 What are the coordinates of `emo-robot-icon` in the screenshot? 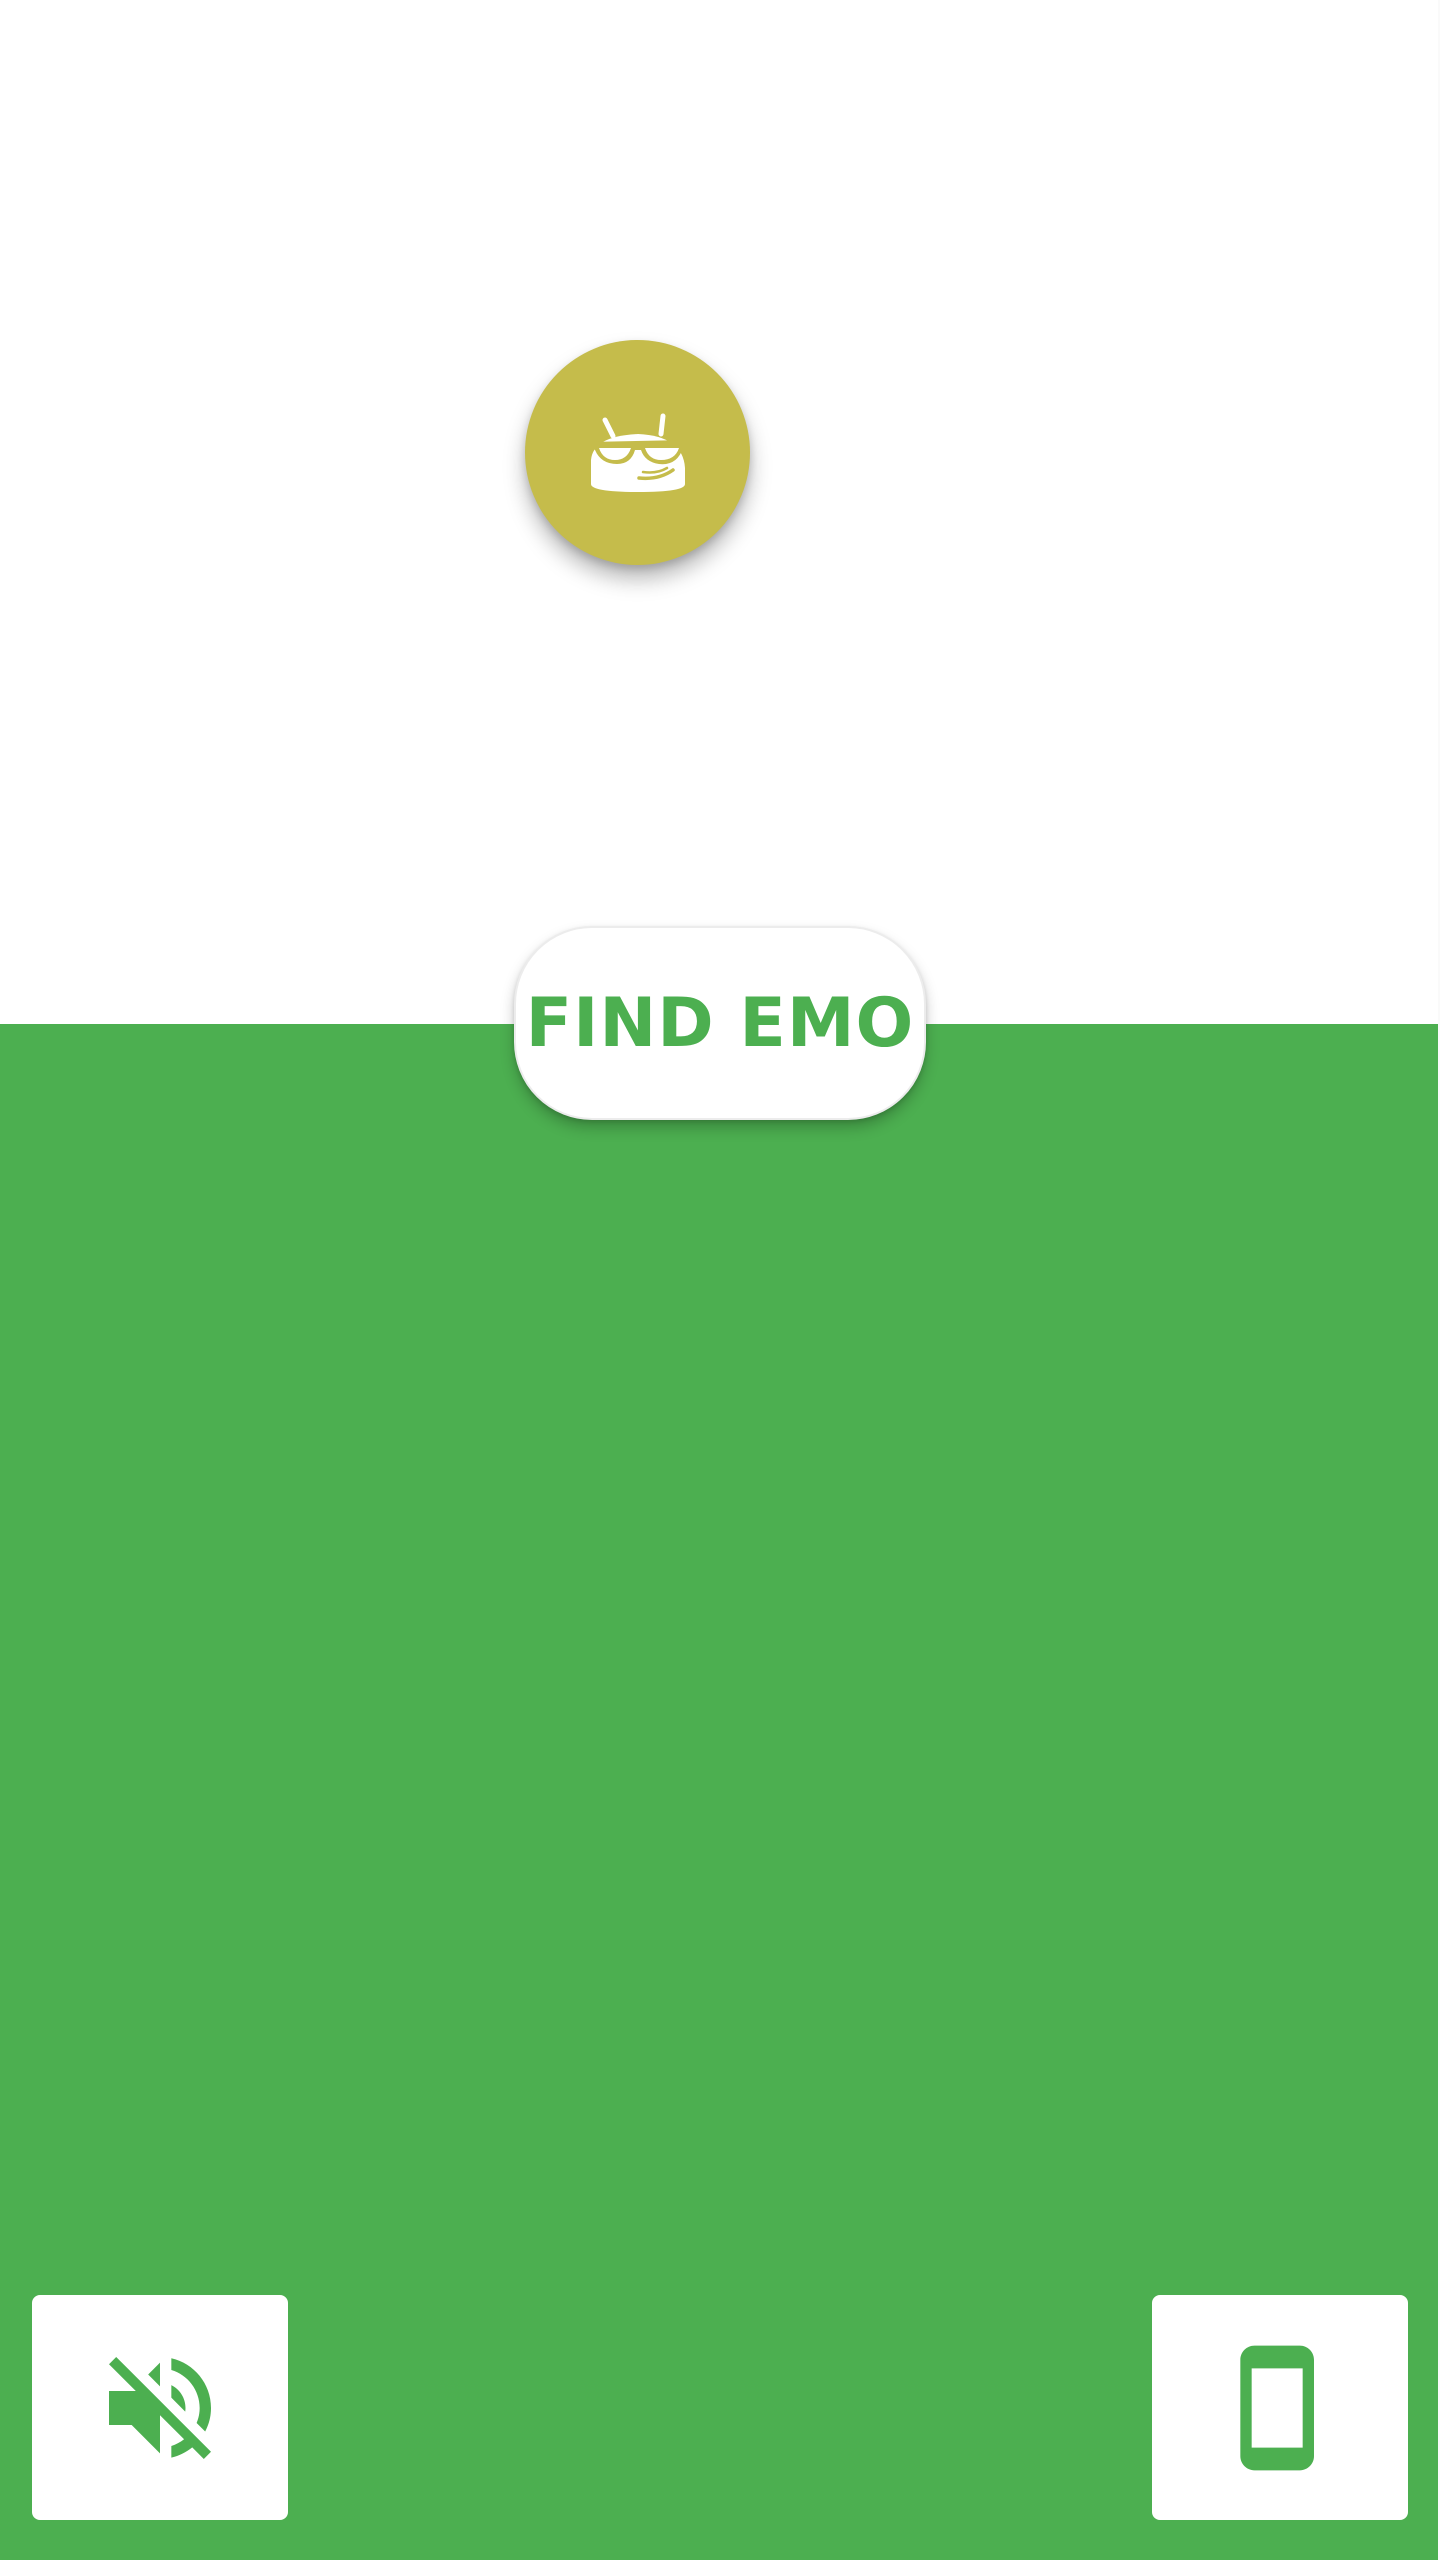 It's located at (637, 452).